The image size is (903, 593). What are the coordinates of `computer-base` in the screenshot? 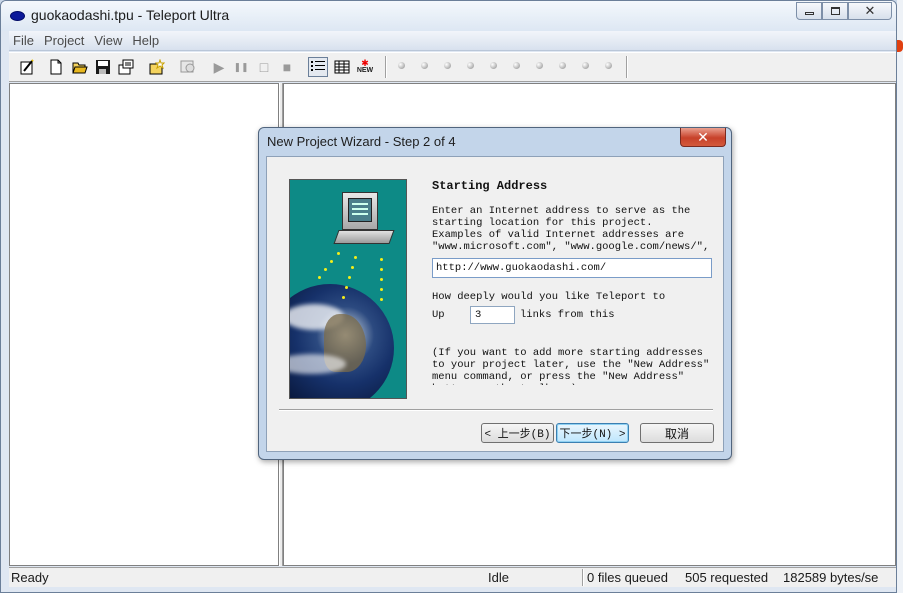 It's located at (364, 237).